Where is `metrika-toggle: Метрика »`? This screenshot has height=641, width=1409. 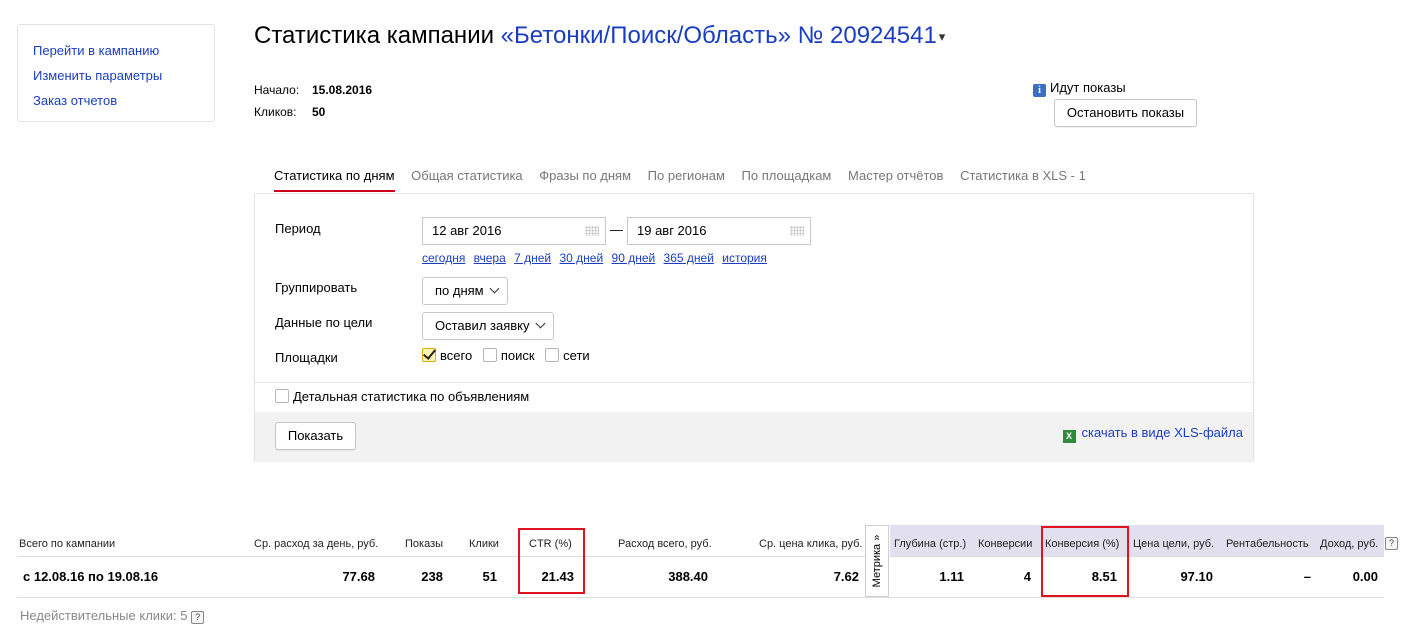 metrika-toggle: Метрика » is located at coordinates (877, 561).